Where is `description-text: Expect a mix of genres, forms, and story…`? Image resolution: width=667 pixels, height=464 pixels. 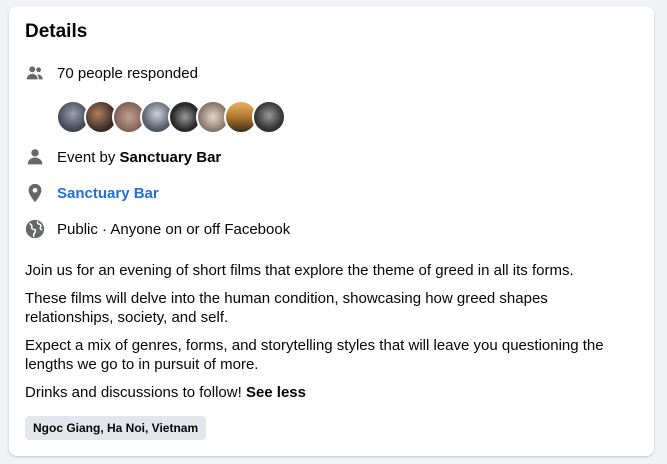 description-text: Expect a mix of genres, forms, and story… is located at coordinates (314, 355).